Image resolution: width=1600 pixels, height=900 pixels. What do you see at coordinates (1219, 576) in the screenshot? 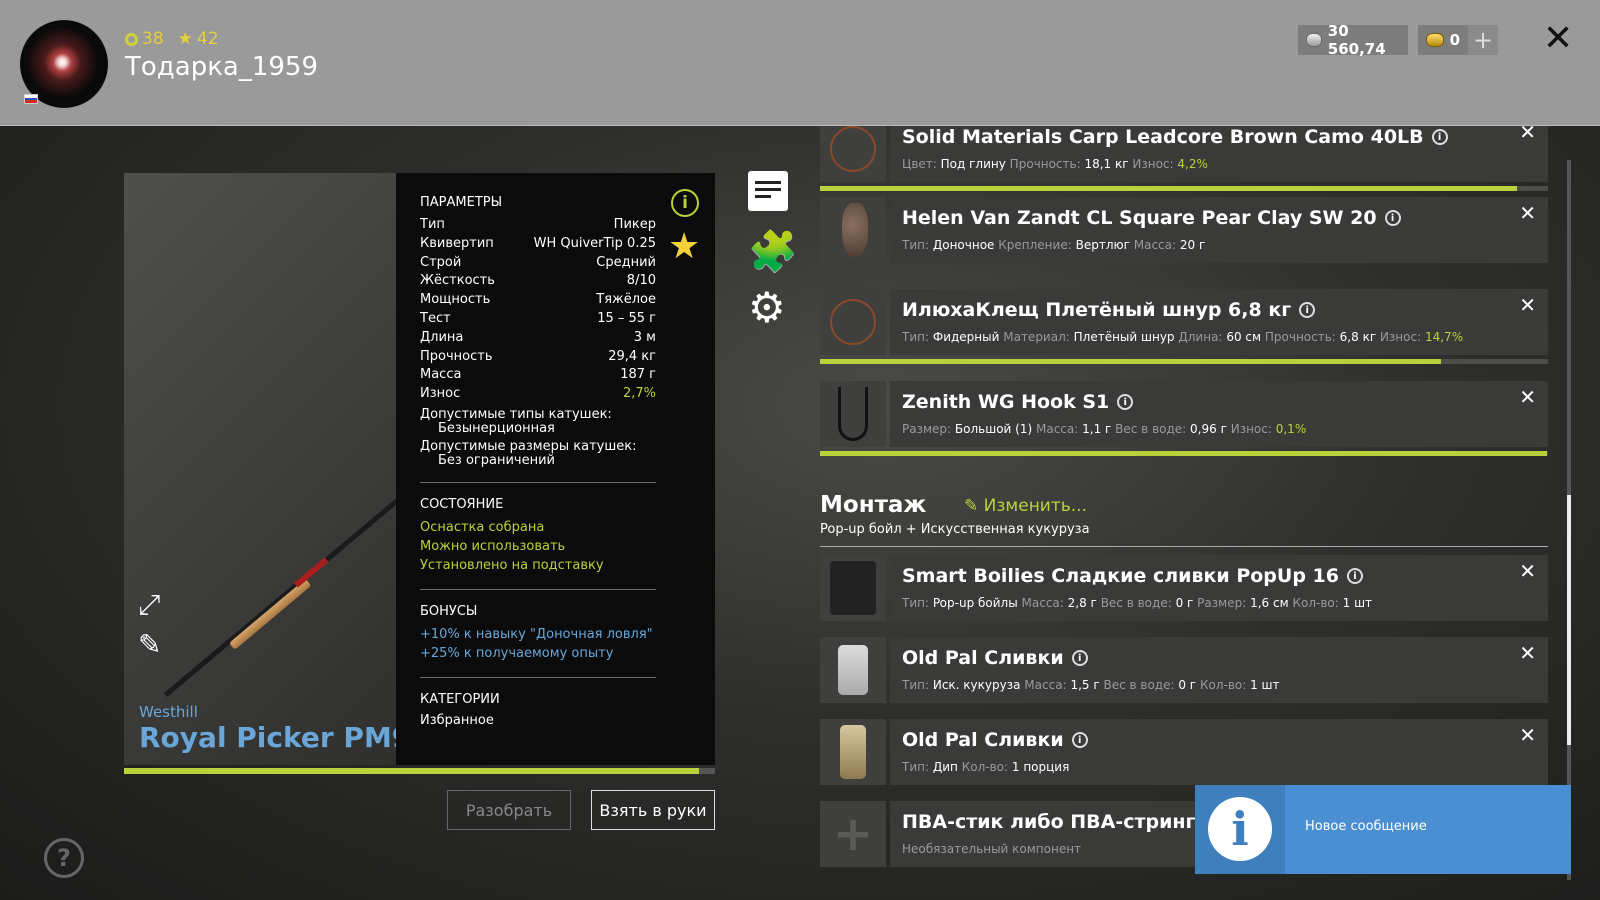
I see `item-name: Smart Boilies Сладкие сливки PopUp 16 i` at bounding box center [1219, 576].